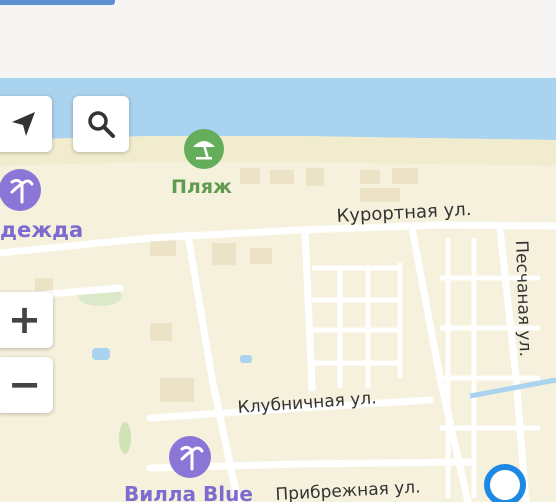  I want to click on navigation-arrow-icon, so click(23, 124).